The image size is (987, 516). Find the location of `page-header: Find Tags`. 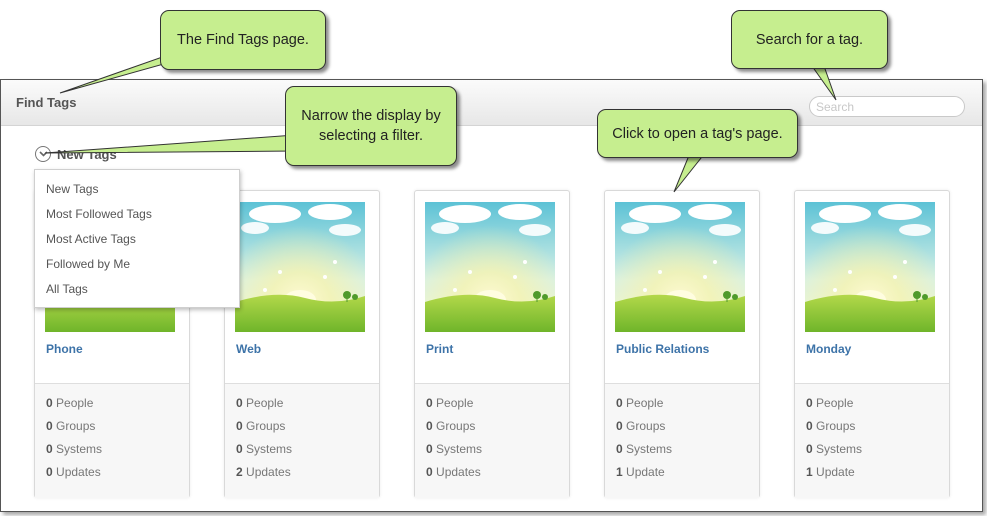

page-header: Find Tags is located at coordinates (491, 103).